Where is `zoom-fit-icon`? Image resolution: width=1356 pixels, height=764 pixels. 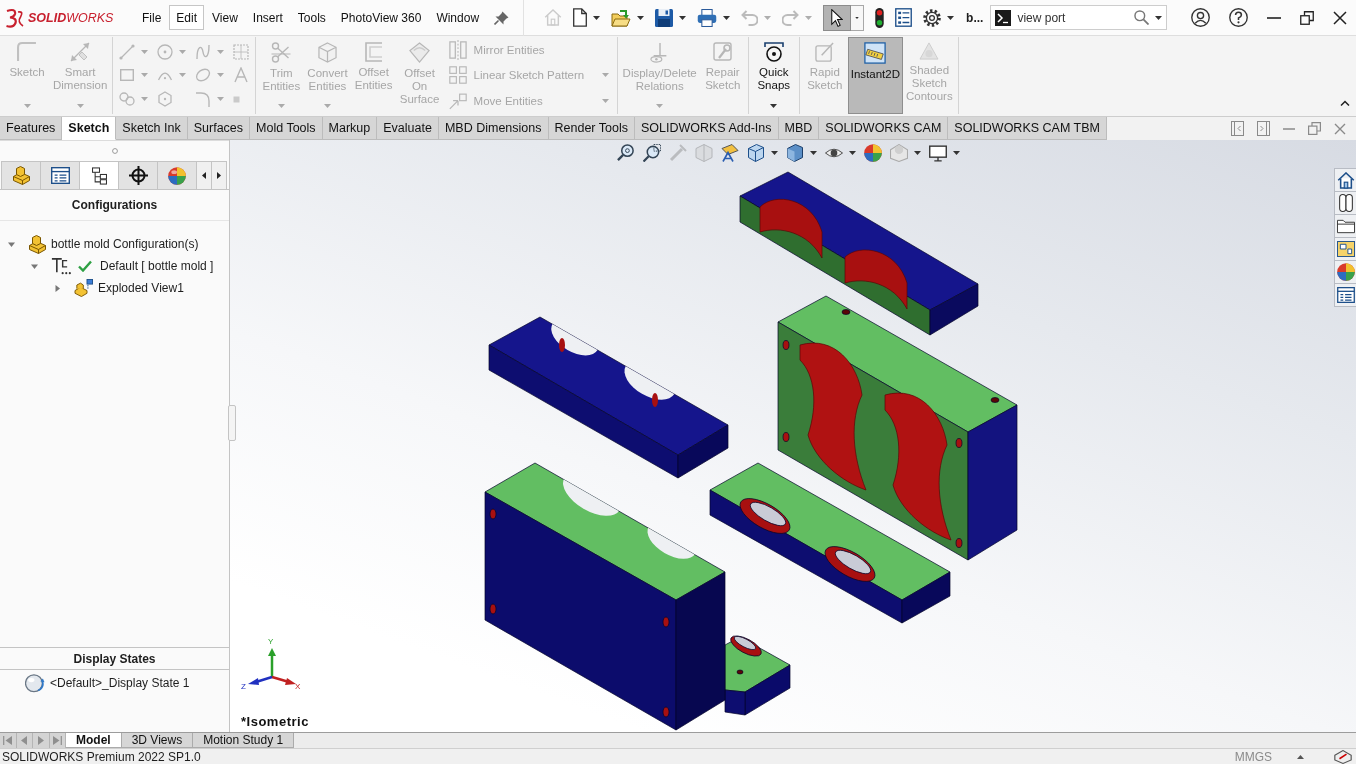
zoom-fit-icon is located at coordinates (626, 153).